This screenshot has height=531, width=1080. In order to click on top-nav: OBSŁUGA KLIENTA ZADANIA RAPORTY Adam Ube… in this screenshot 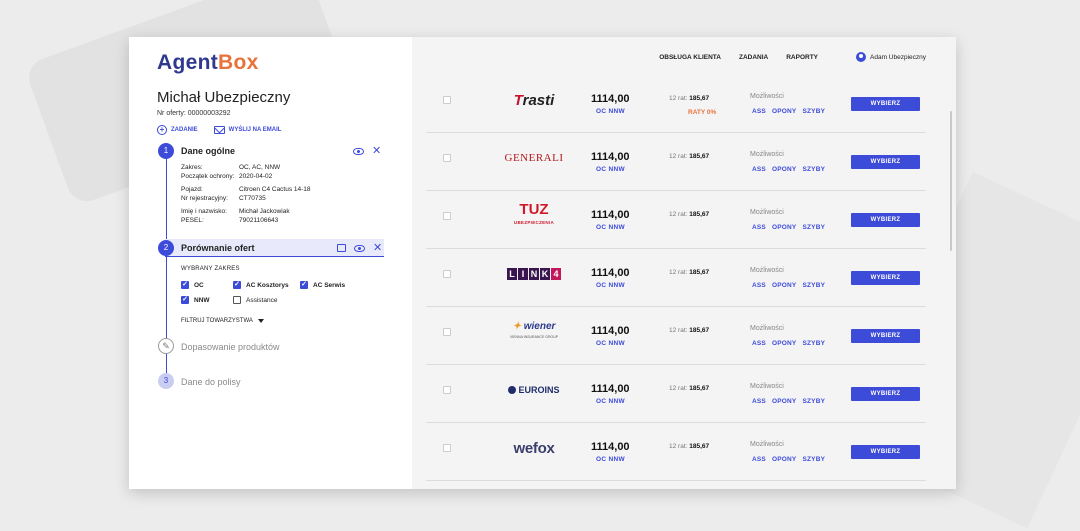, I will do `click(783, 57)`.